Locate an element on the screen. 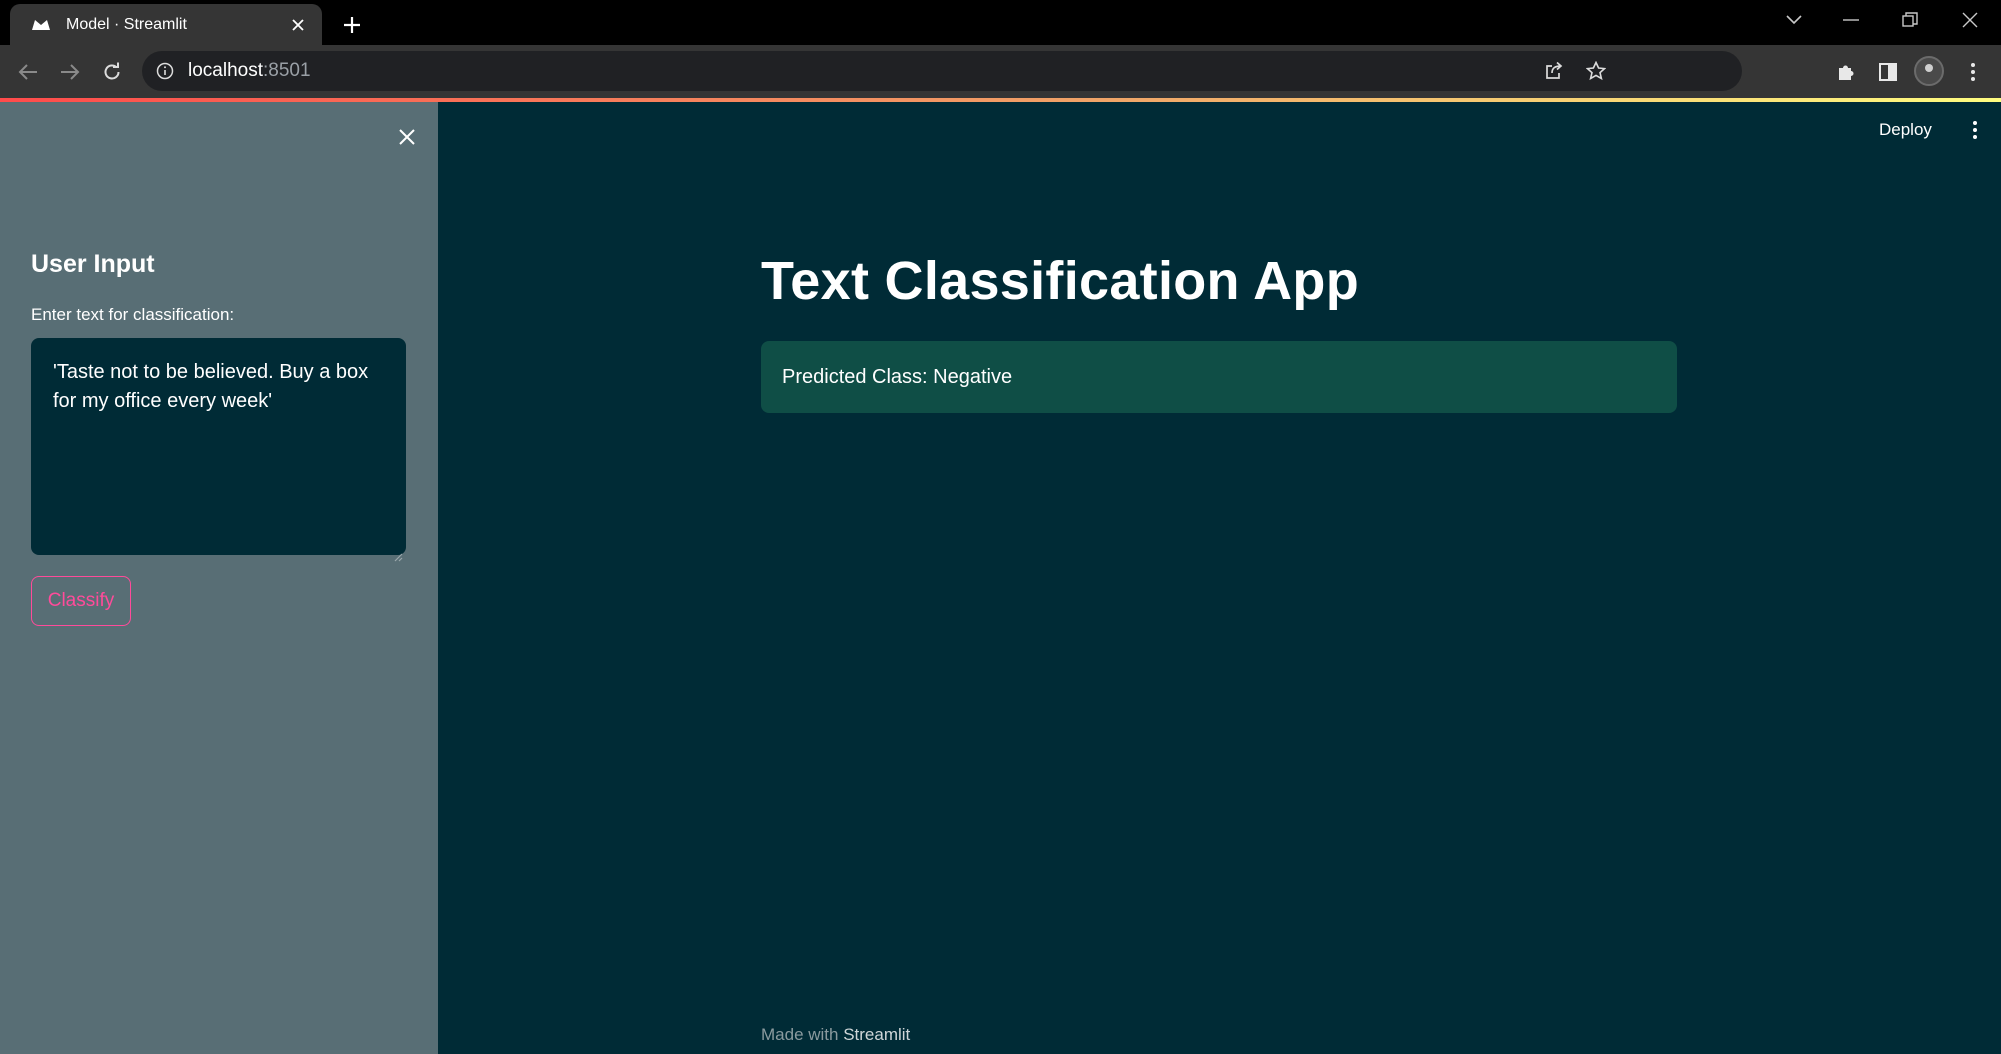 This screenshot has height=1054, width=2001. minimize-icon is located at coordinates (1851, 20).